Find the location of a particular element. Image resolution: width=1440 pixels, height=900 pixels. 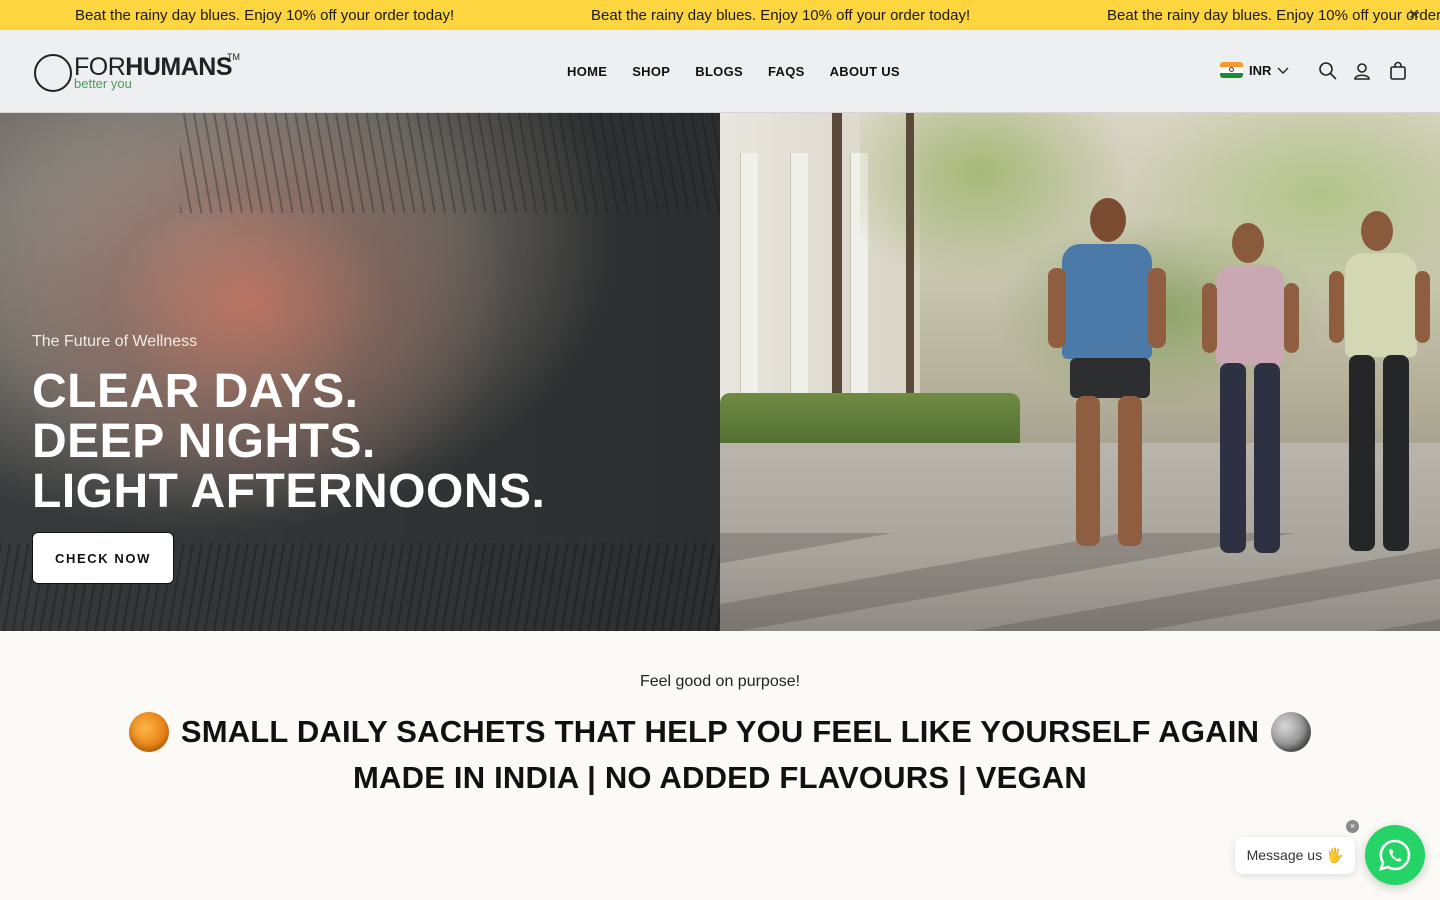

currency-selector: INR is located at coordinates (1254, 70).